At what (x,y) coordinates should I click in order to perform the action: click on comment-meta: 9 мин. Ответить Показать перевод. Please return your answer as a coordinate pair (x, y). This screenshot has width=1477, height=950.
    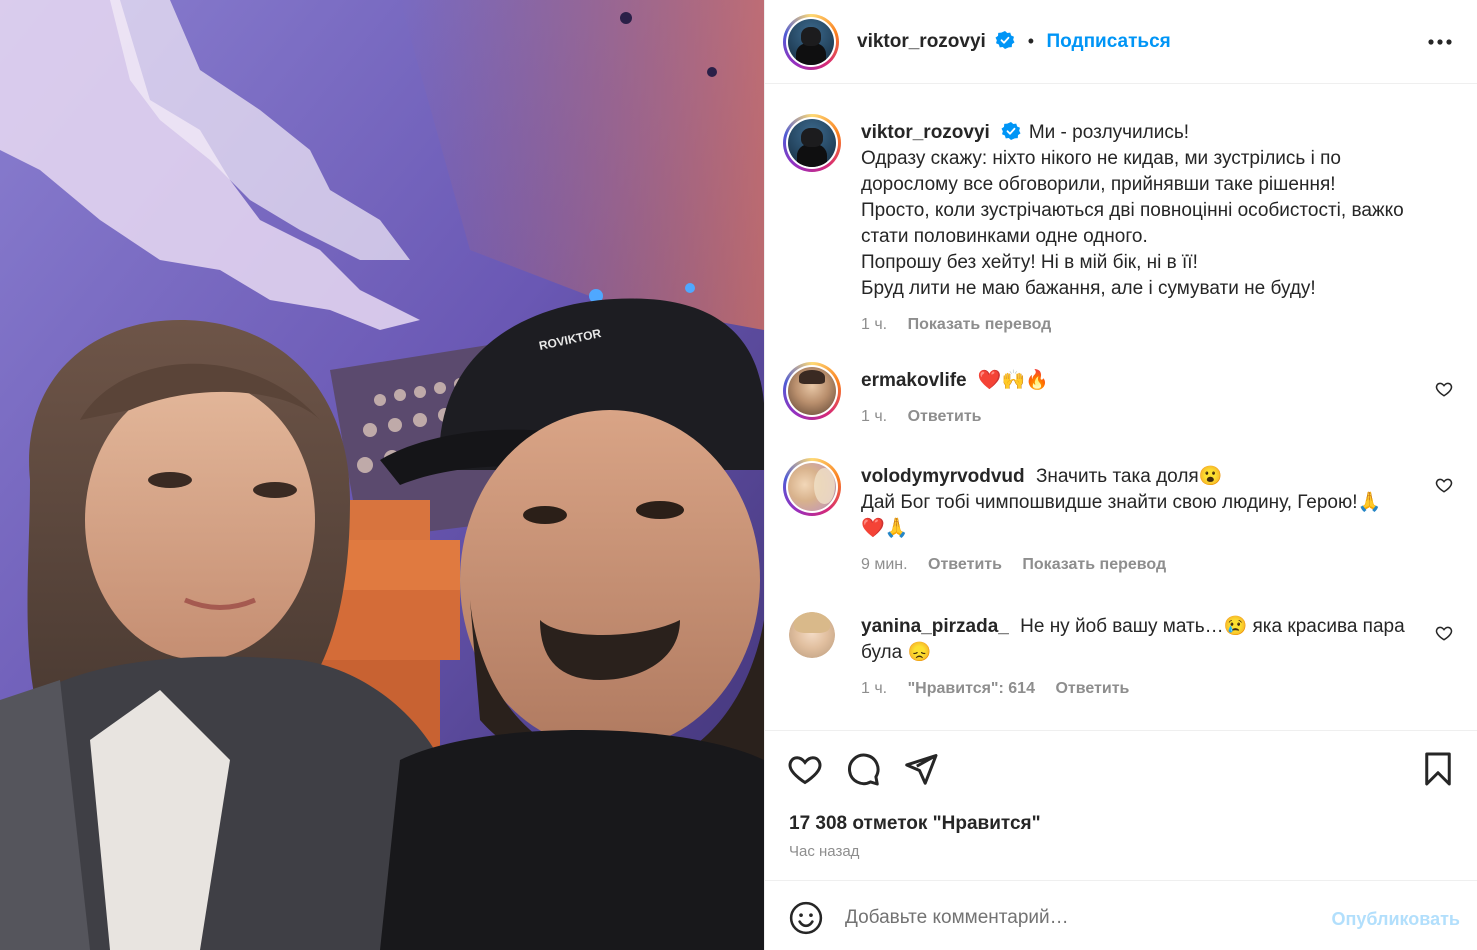
    Looking at the image, I should click on (1151, 565).